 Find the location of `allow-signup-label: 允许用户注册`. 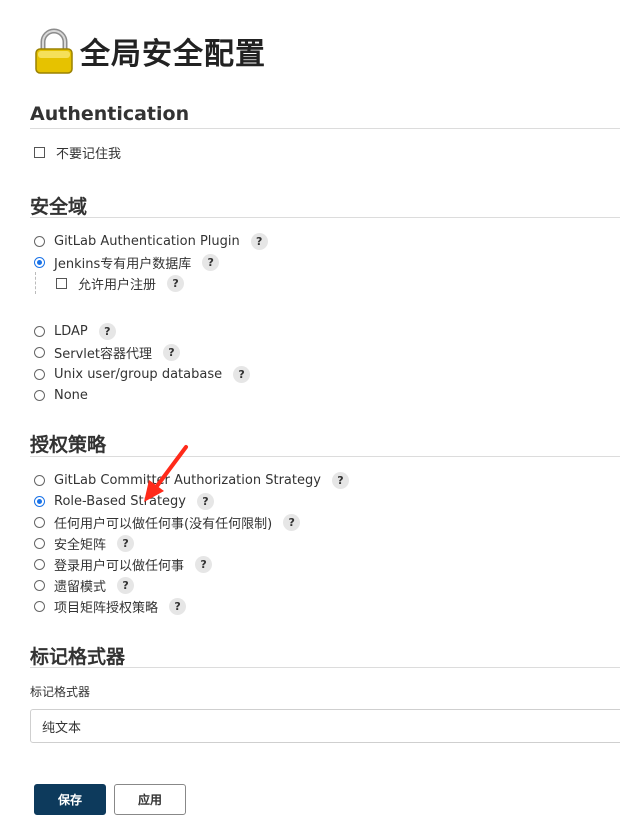

allow-signup-label: 允许用户注册 is located at coordinates (117, 285).